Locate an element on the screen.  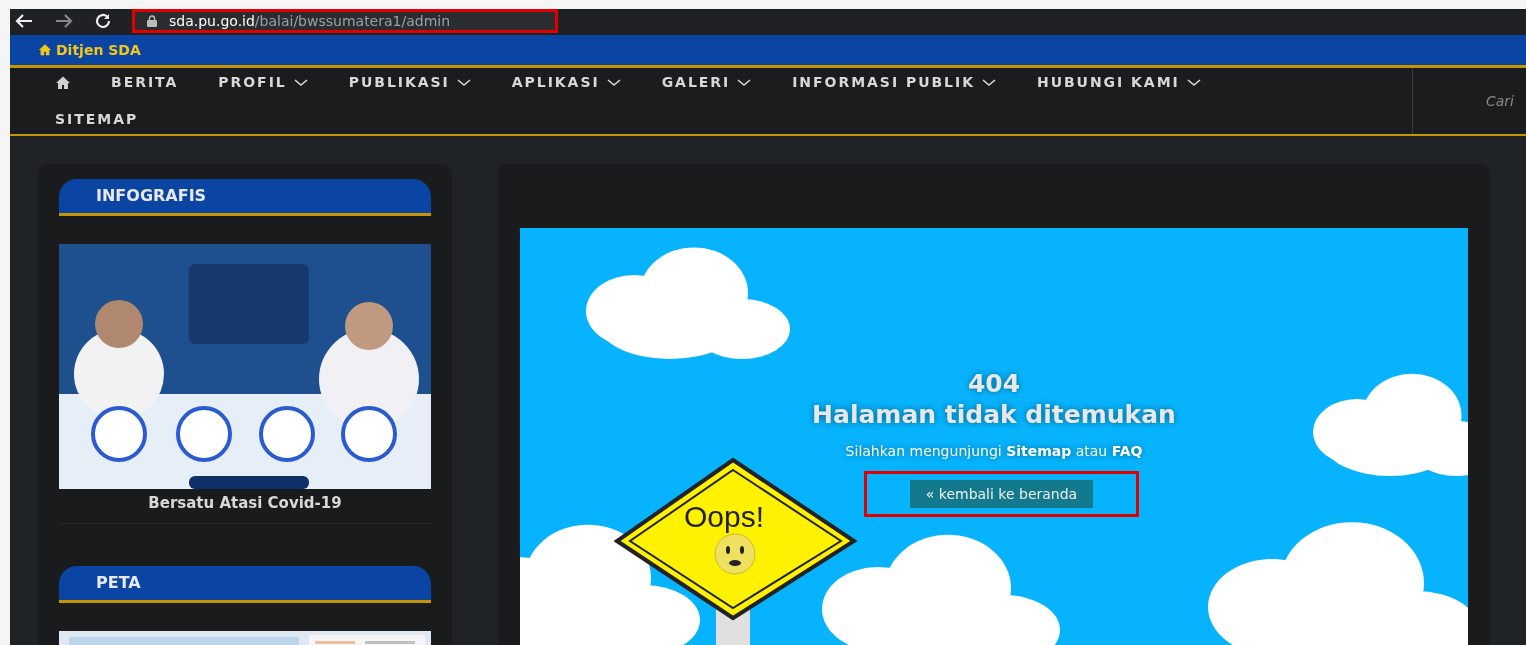
picture-caption: Bersatu Atasi Covid-19 is located at coordinates (245, 503).